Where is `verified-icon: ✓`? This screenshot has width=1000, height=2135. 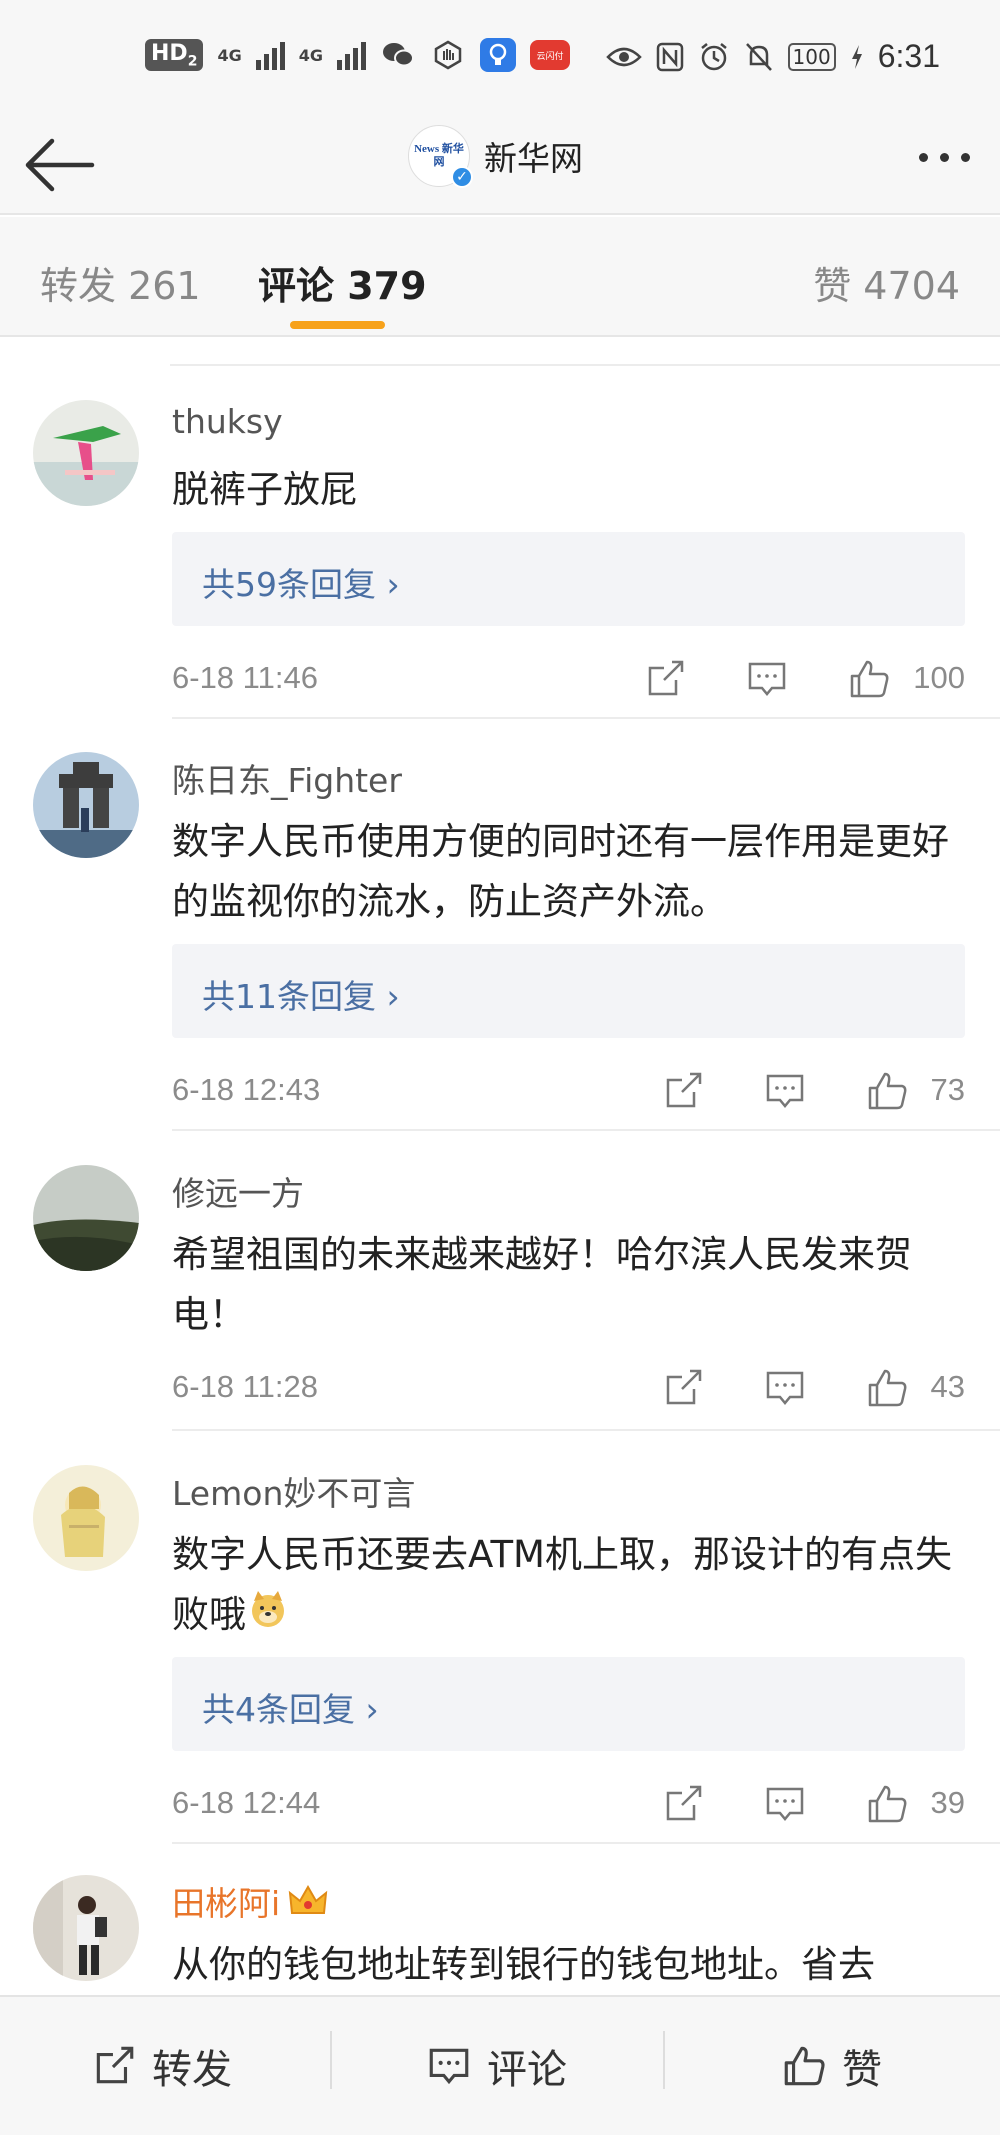 verified-icon: ✓ is located at coordinates (462, 177).